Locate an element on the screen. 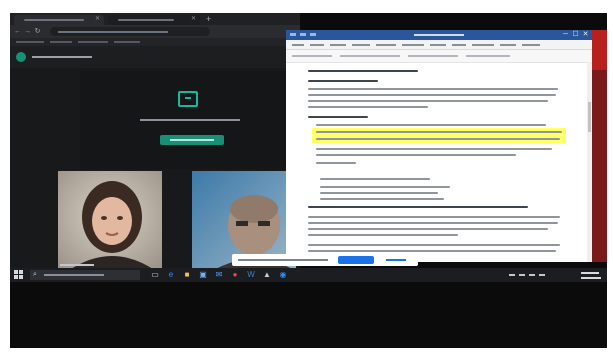 The width and height of the screenshot is (613, 358). reload-icon: ↻ is located at coordinates (37, 31).